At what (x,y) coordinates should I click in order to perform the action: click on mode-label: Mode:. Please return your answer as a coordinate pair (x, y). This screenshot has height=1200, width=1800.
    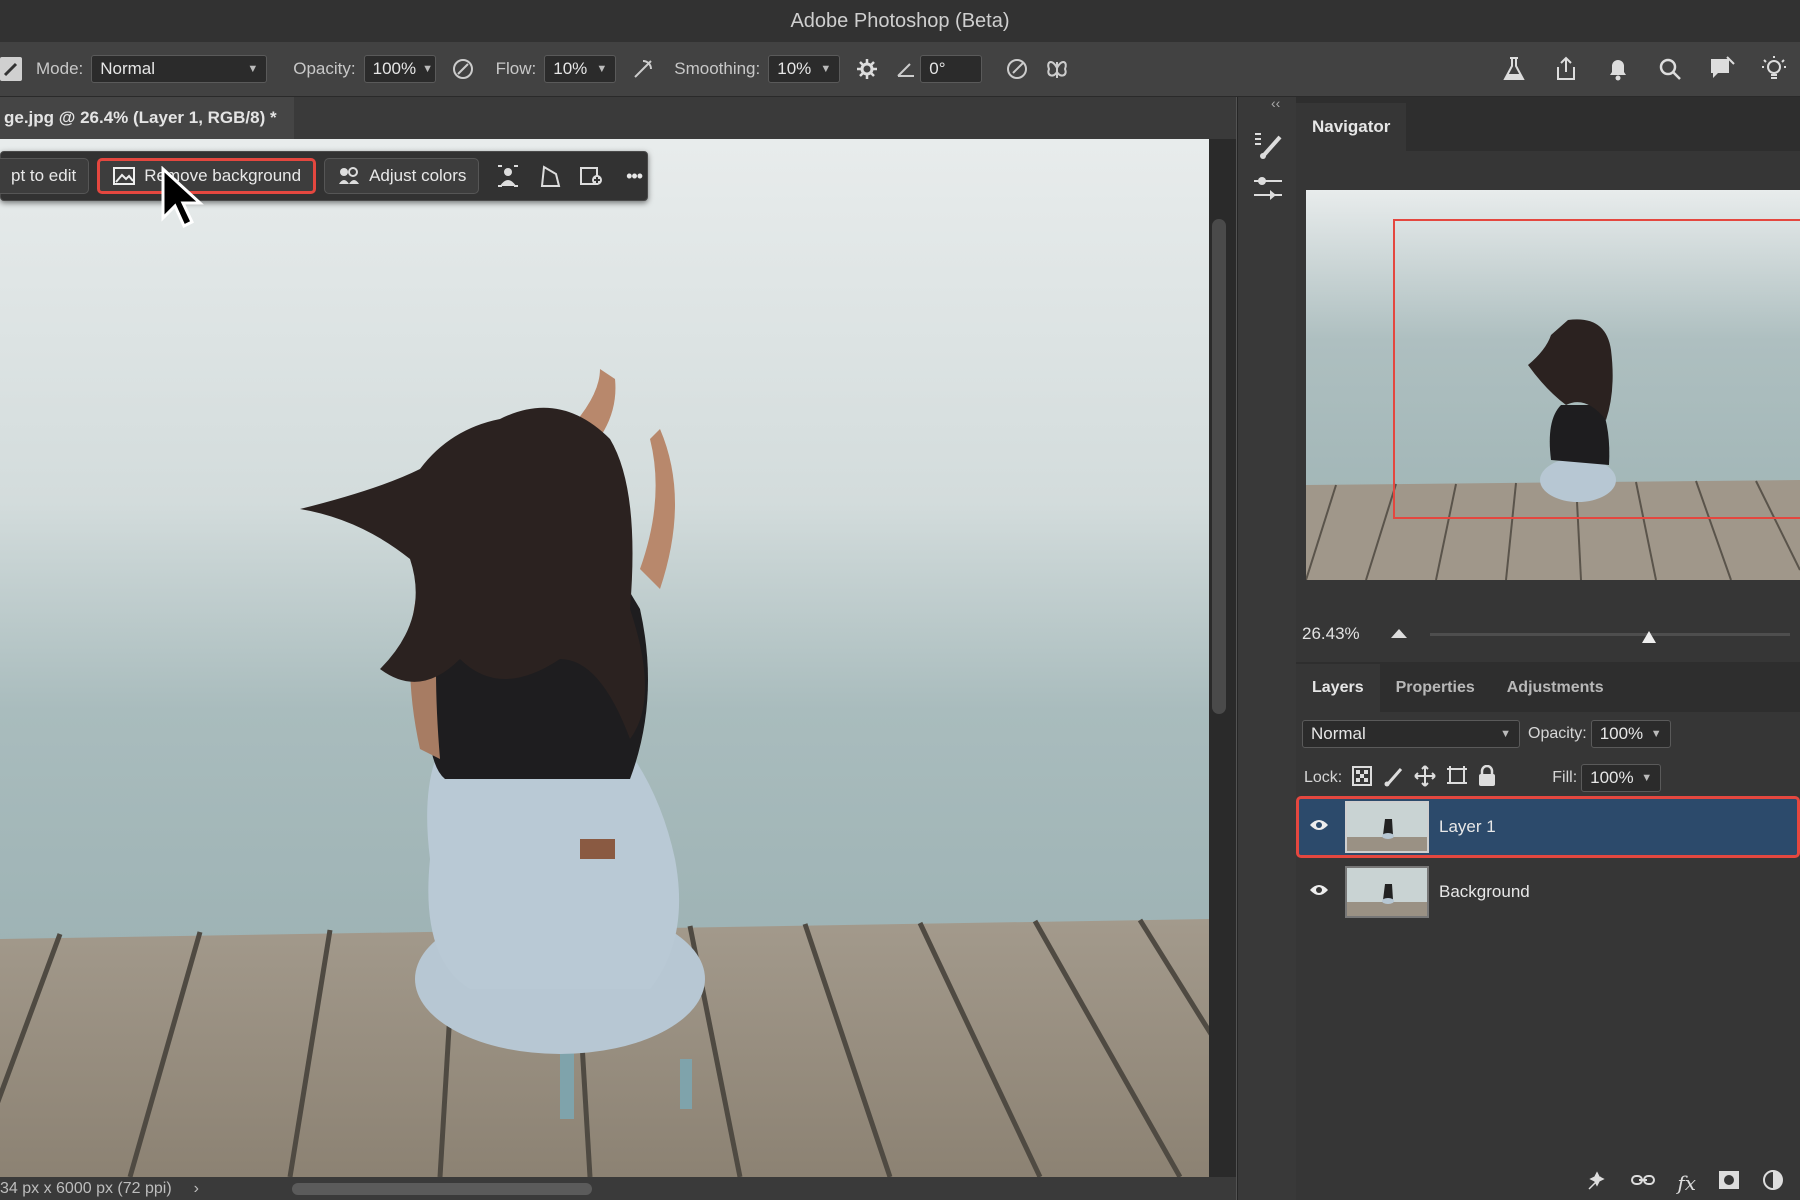
    Looking at the image, I should click on (60, 68).